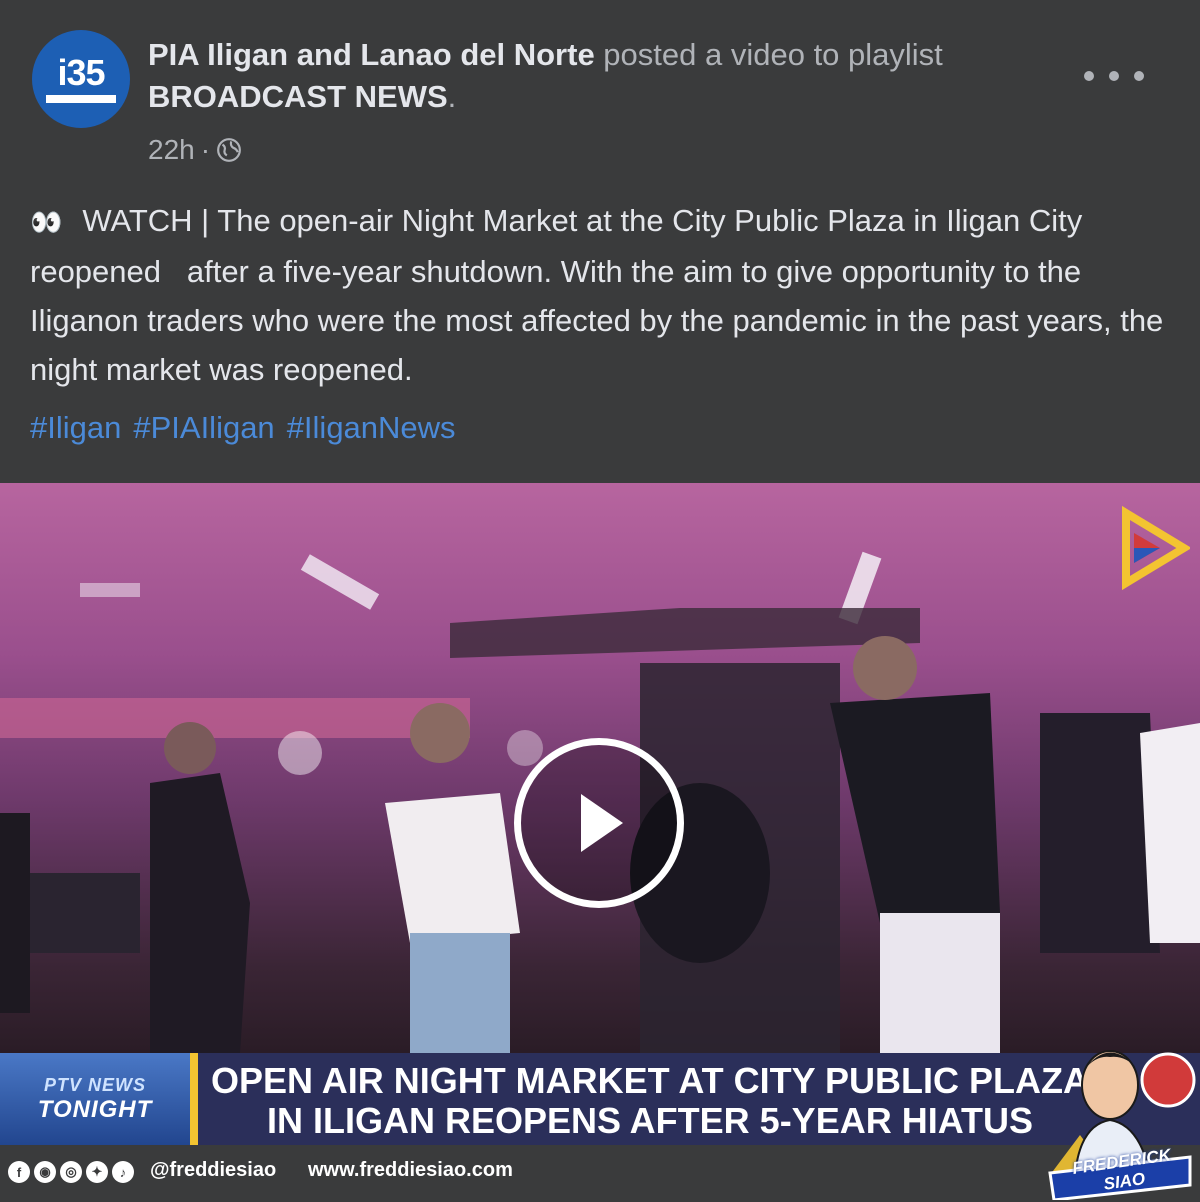 The width and height of the screenshot is (1200, 1202). Describe the element at coordinates (95, 1109) in the screenshot. I see `badge-line2: TONIGHT` at that location.